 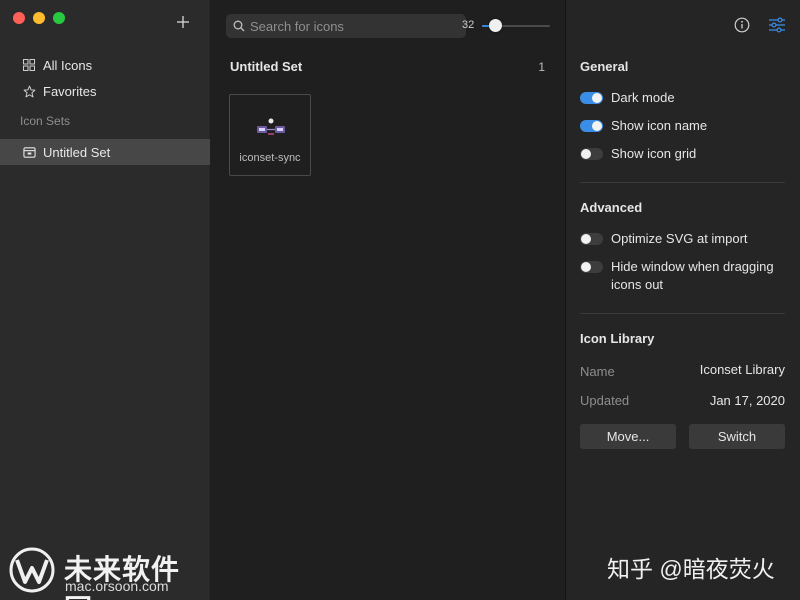 What do you see at coordinates (239, 26) in the screenshot?
I see `search-icon` at bounding box center [239, 26].